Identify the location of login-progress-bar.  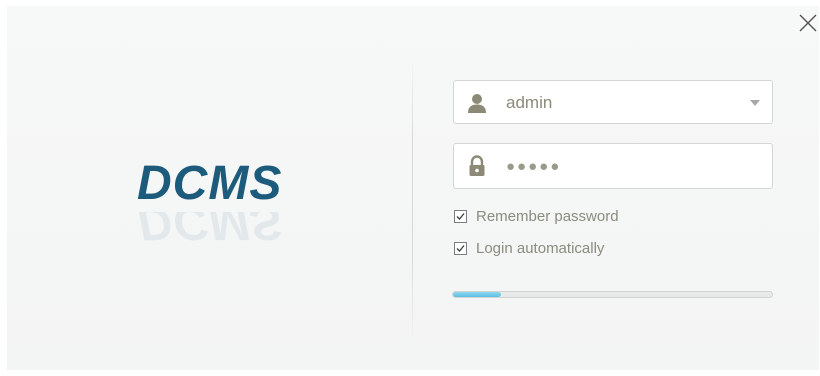
(612, 294).